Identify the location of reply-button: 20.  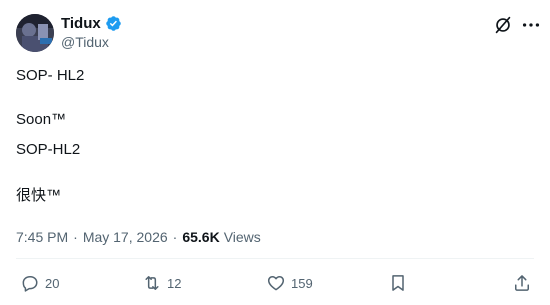
(39, 283).